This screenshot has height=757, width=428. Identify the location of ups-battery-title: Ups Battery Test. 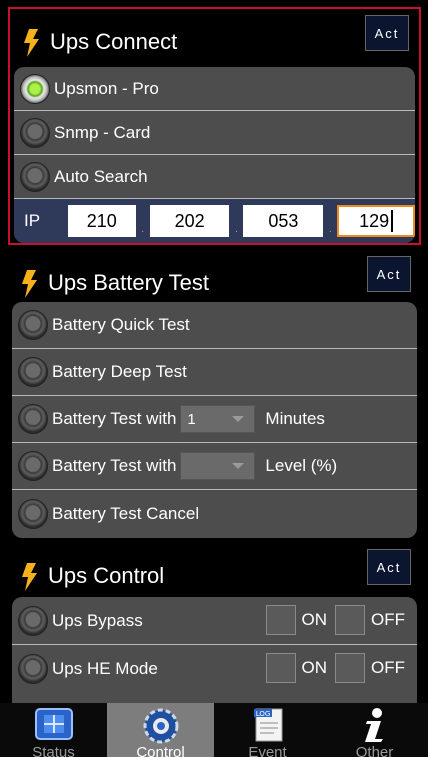
(128, 282).